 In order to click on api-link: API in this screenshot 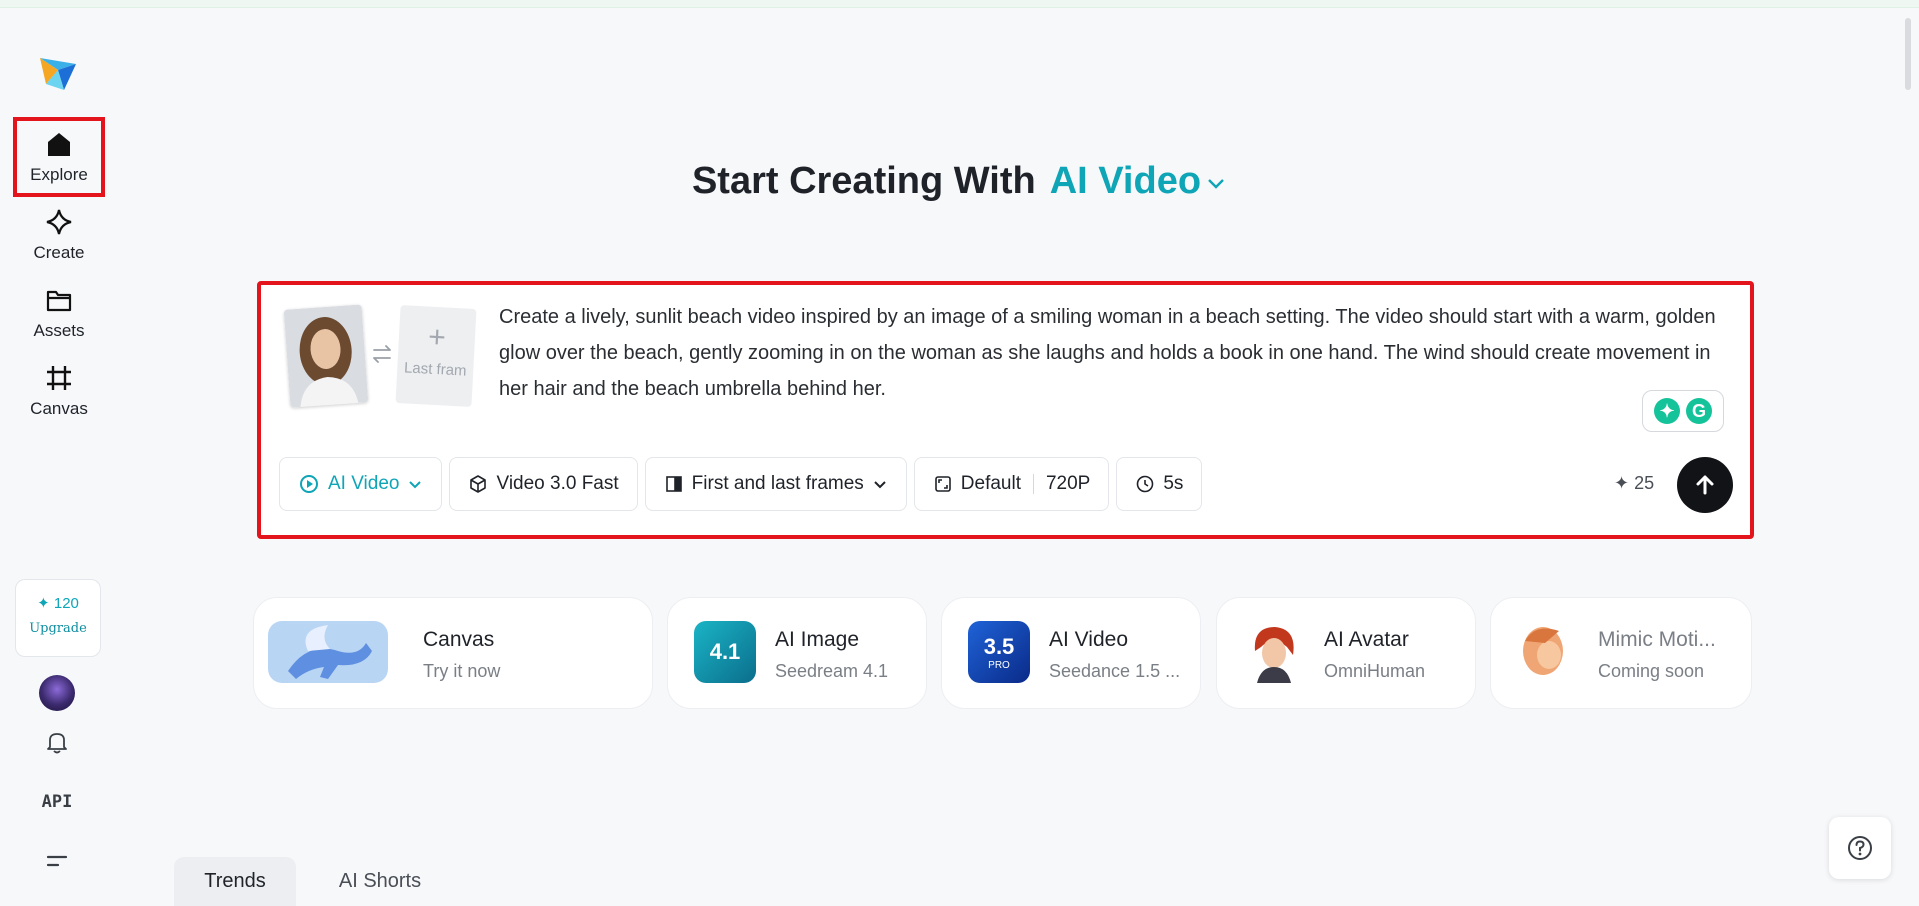, I will do `click(57, 802)`.